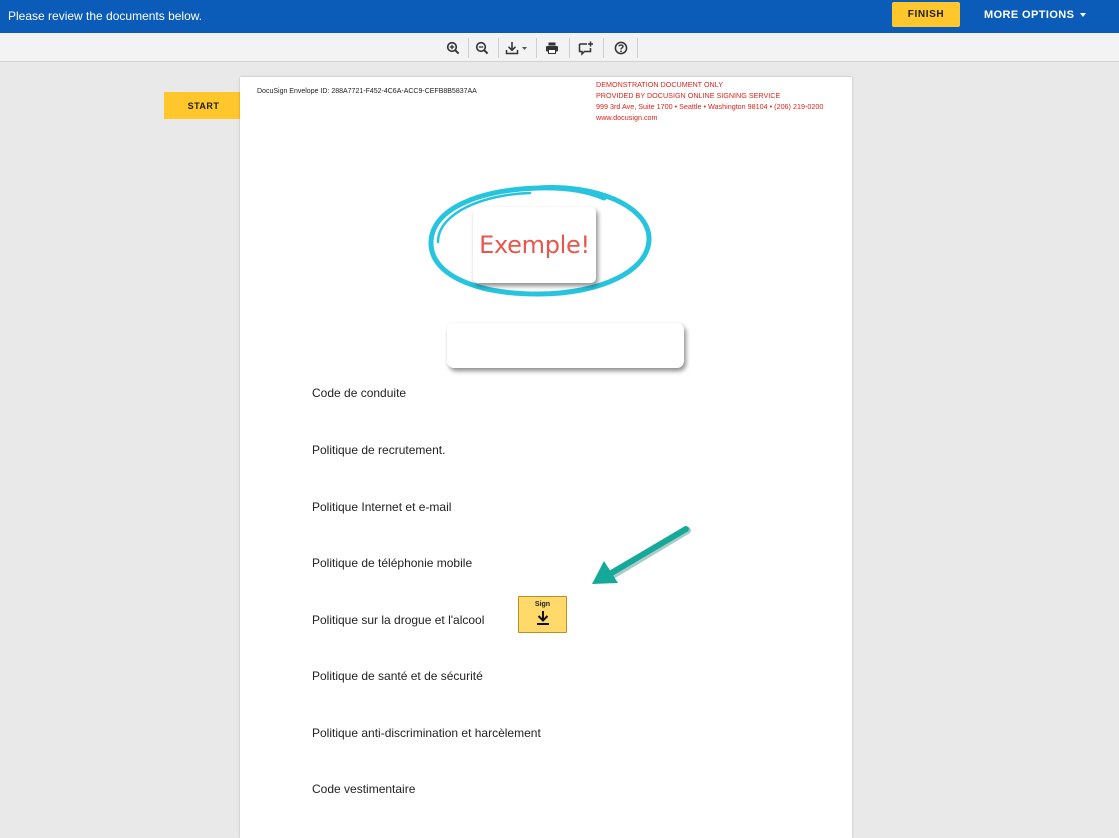 Image resolution: width=1119 pixels, height=838 pixels. Describe the element at coordinates (565, 345) in the screenshot. I see `blank-card` at that location.